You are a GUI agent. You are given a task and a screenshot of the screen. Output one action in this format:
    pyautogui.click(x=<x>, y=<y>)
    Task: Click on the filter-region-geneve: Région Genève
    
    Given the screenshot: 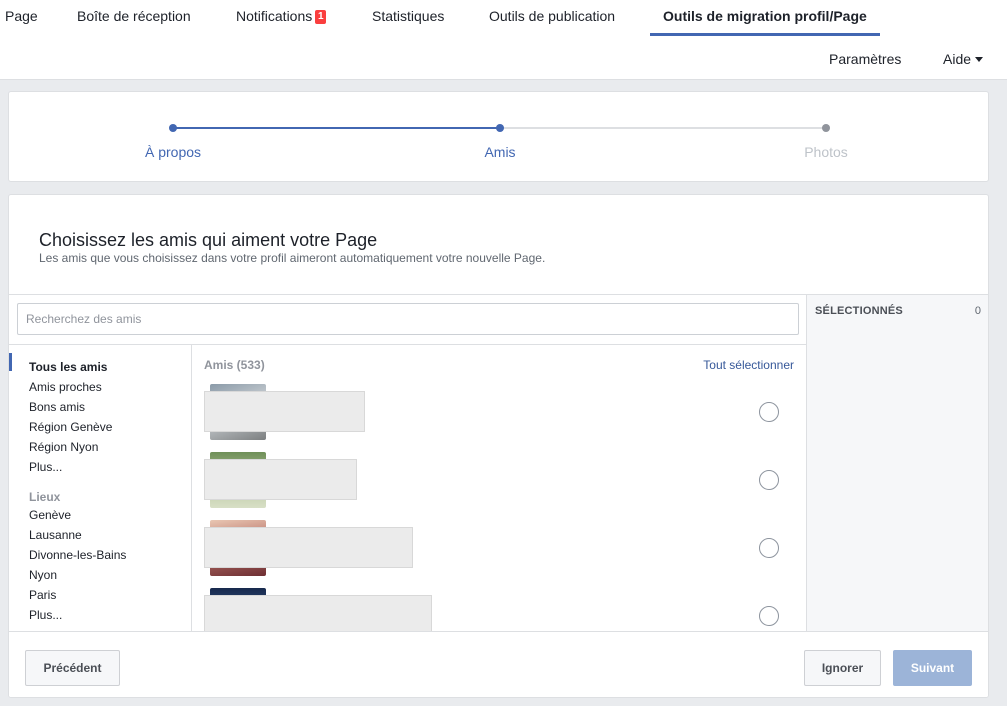 What is the action you would take?
    pyautogui.click(x=70, y=427)
    